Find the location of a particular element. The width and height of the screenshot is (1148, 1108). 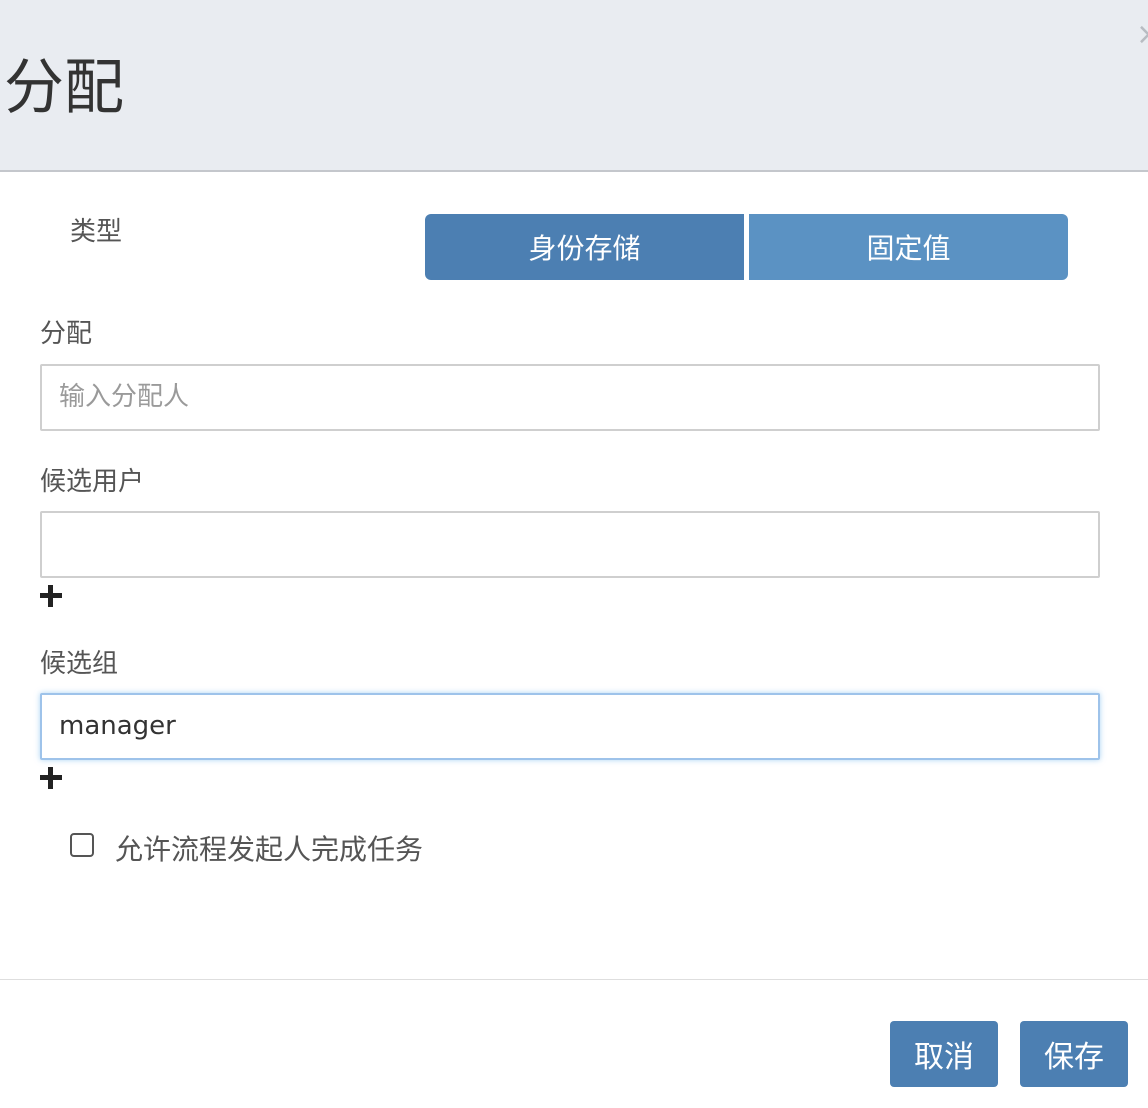

type-option-identity-store: 身份存储 is located at coordinates (584, 247).